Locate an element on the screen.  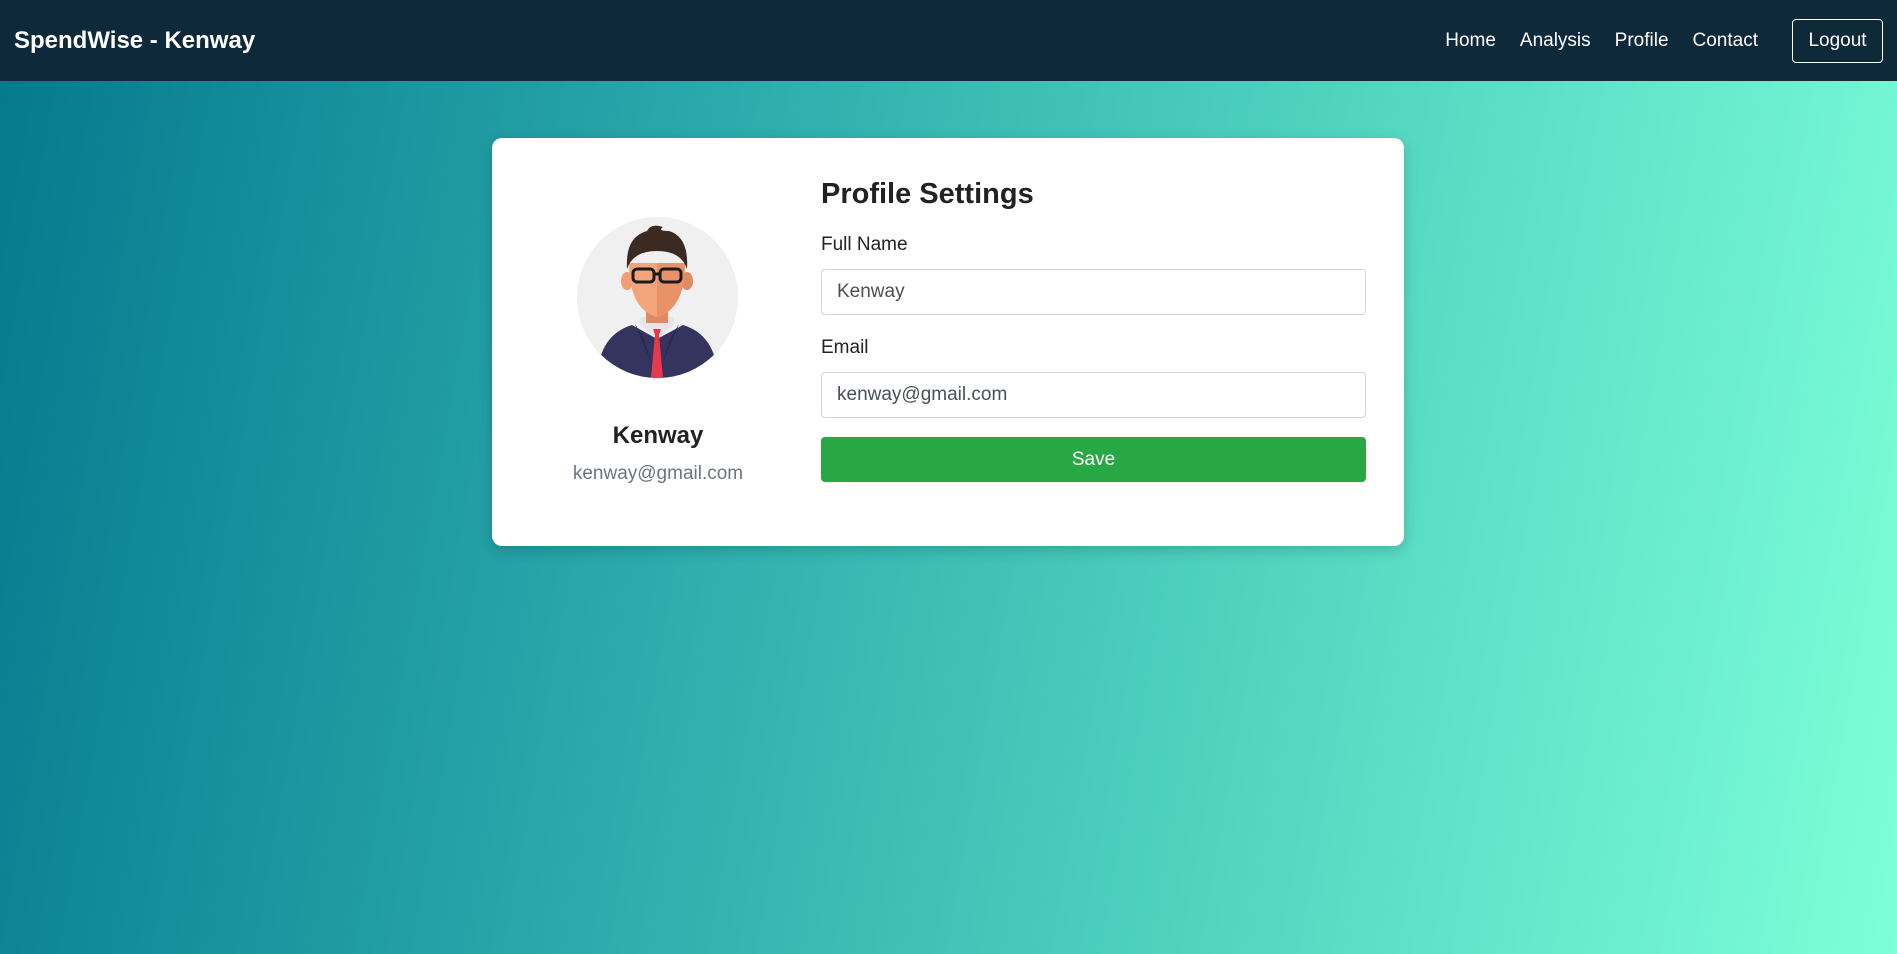
email-label: Email is located at coordinates (845, 347).